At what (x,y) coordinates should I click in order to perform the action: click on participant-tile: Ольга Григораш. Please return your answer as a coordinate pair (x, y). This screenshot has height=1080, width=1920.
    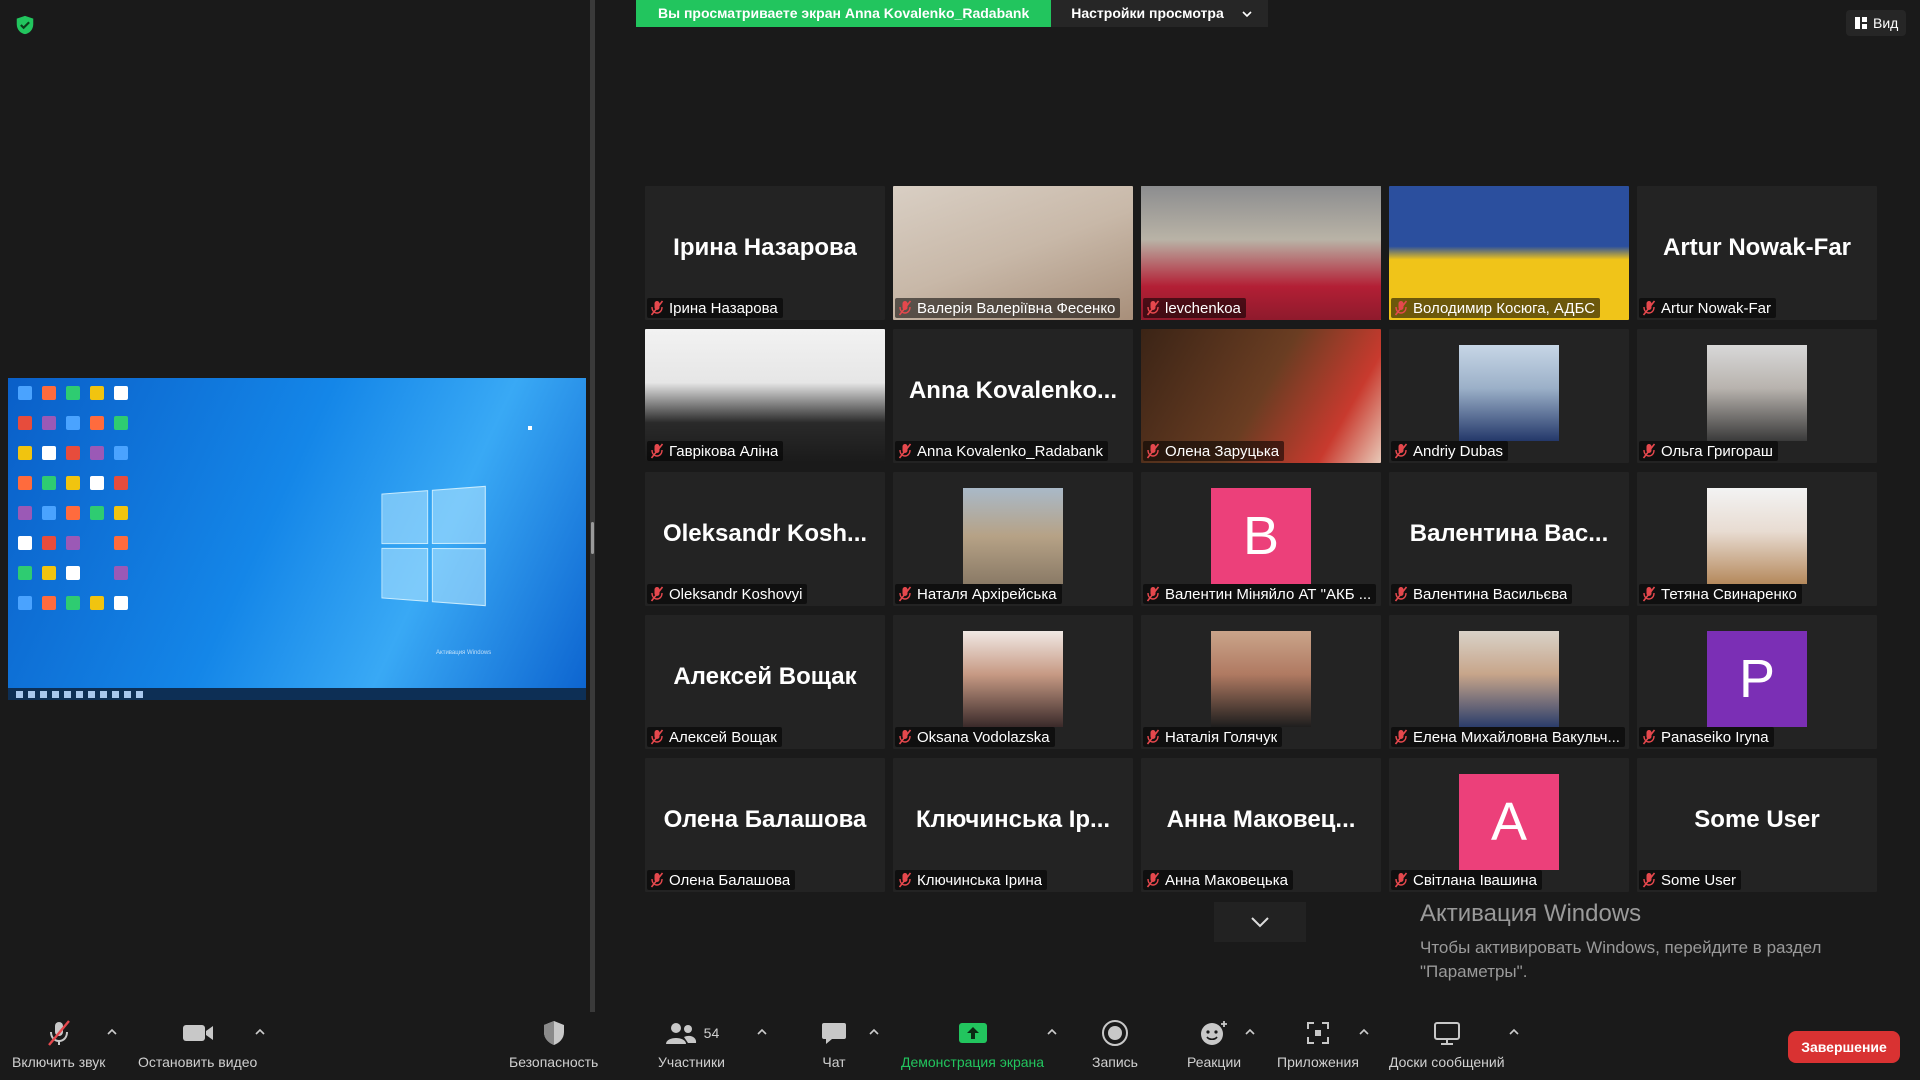
    Looking at the image, I should click on (1757, 396).